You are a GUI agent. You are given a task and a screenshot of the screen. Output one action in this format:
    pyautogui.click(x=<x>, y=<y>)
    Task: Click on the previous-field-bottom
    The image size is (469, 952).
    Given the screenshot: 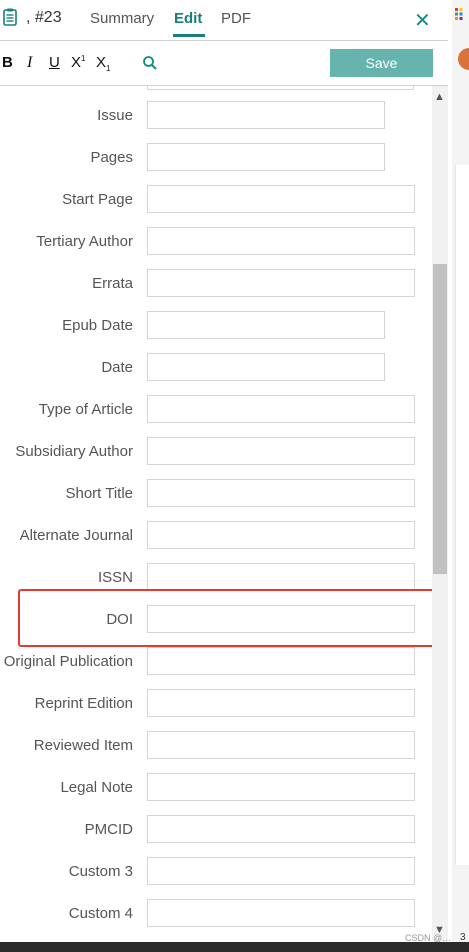 What is the action you would take?
    pyautogui.click(x=280, y=88)
    